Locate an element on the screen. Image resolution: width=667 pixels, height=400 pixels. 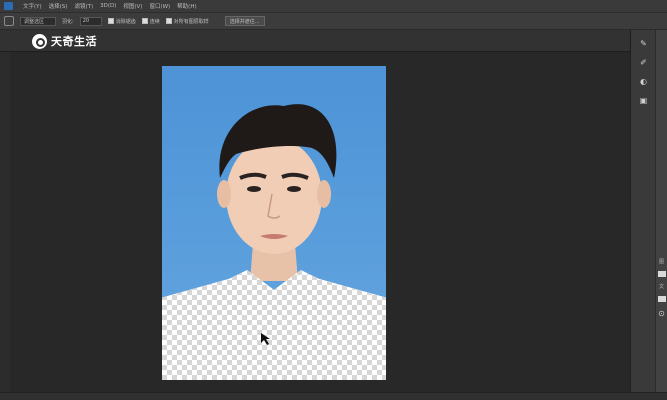
contiguous-label: 连续 is located at coordinates (154, 21).